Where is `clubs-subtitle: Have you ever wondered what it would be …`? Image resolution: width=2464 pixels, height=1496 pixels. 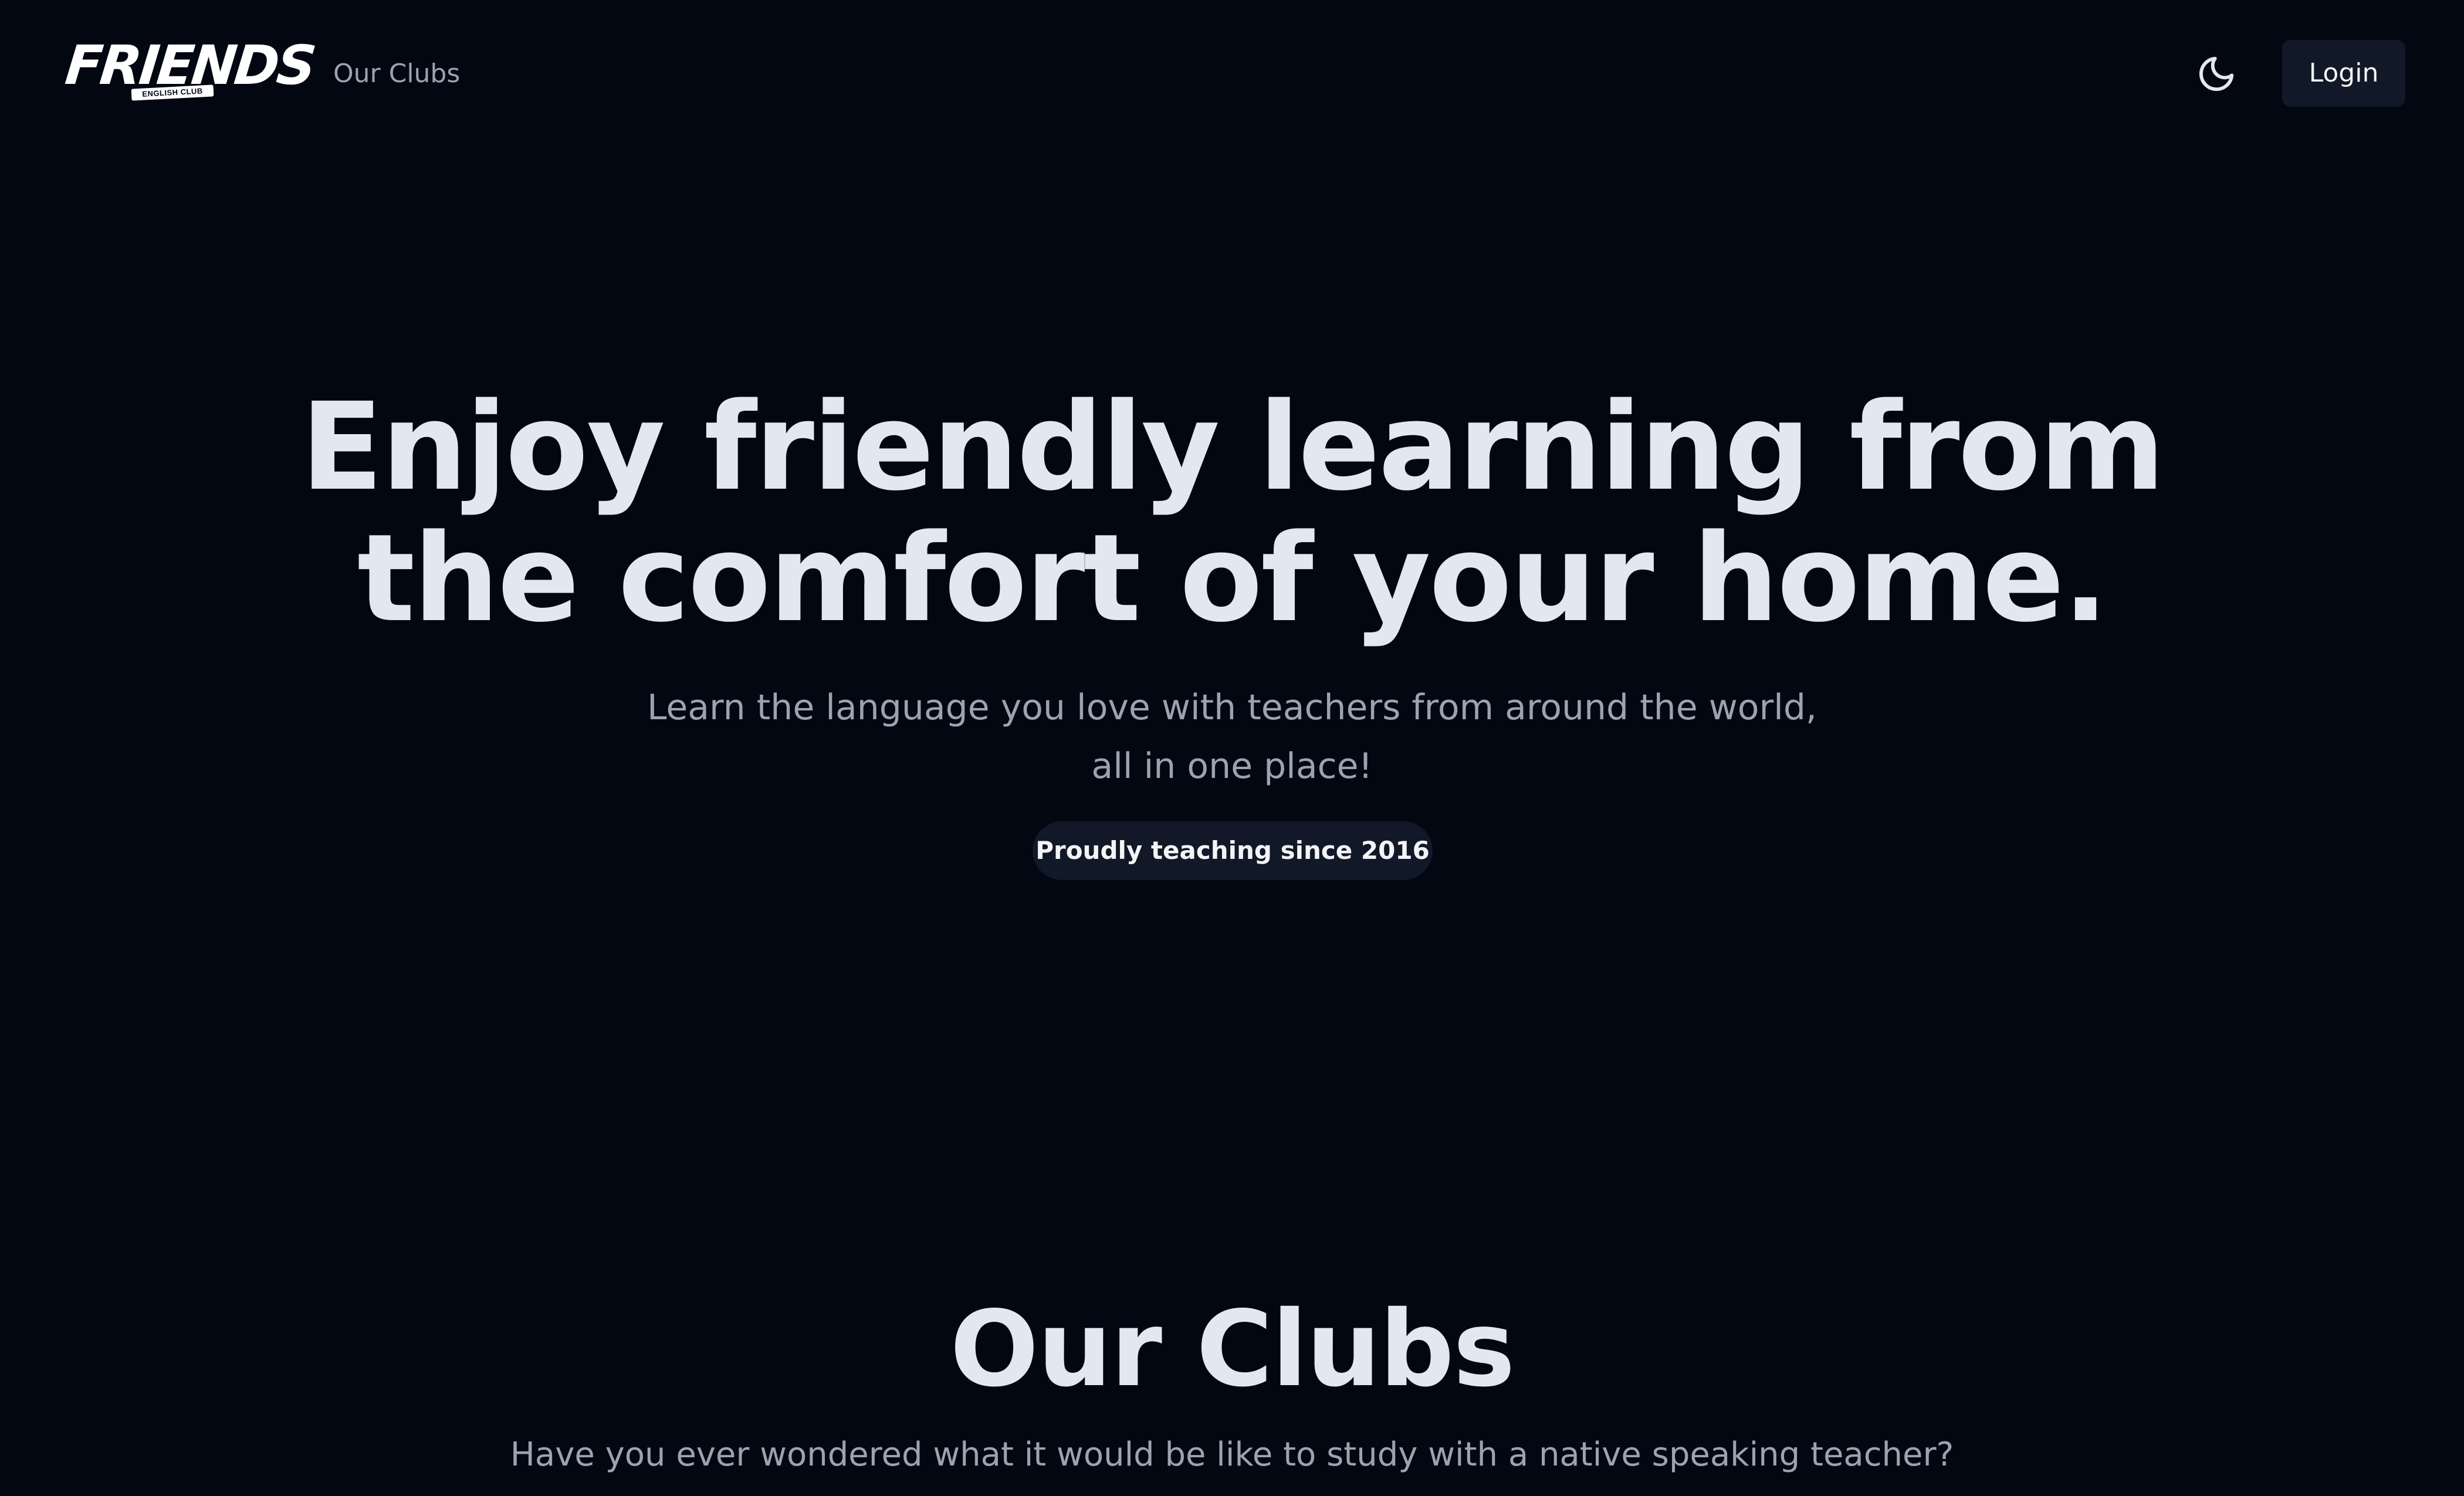
clubs-subtitle: Have you ever wondered what it would be … is located at coordinates (1232, 1455).